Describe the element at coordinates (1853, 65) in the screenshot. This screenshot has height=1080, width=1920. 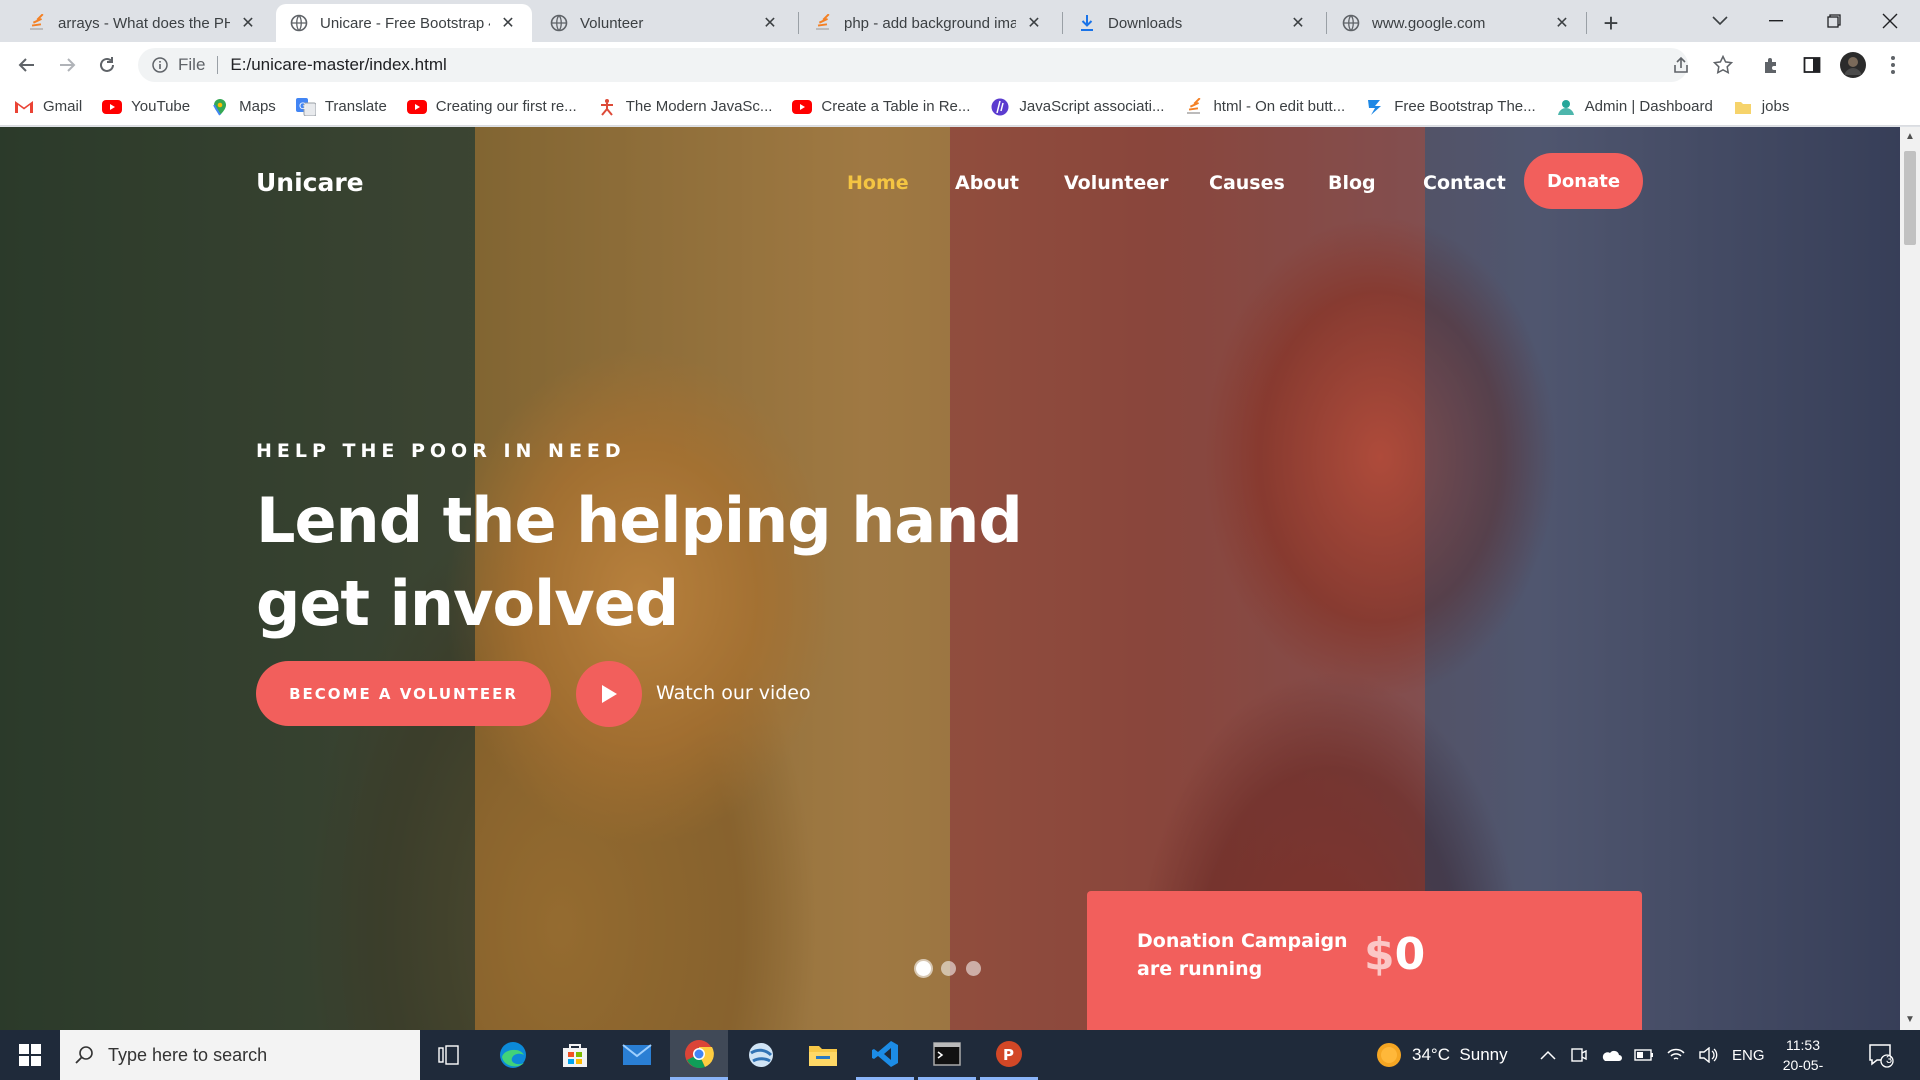
I see `profile-avatar` at that location.